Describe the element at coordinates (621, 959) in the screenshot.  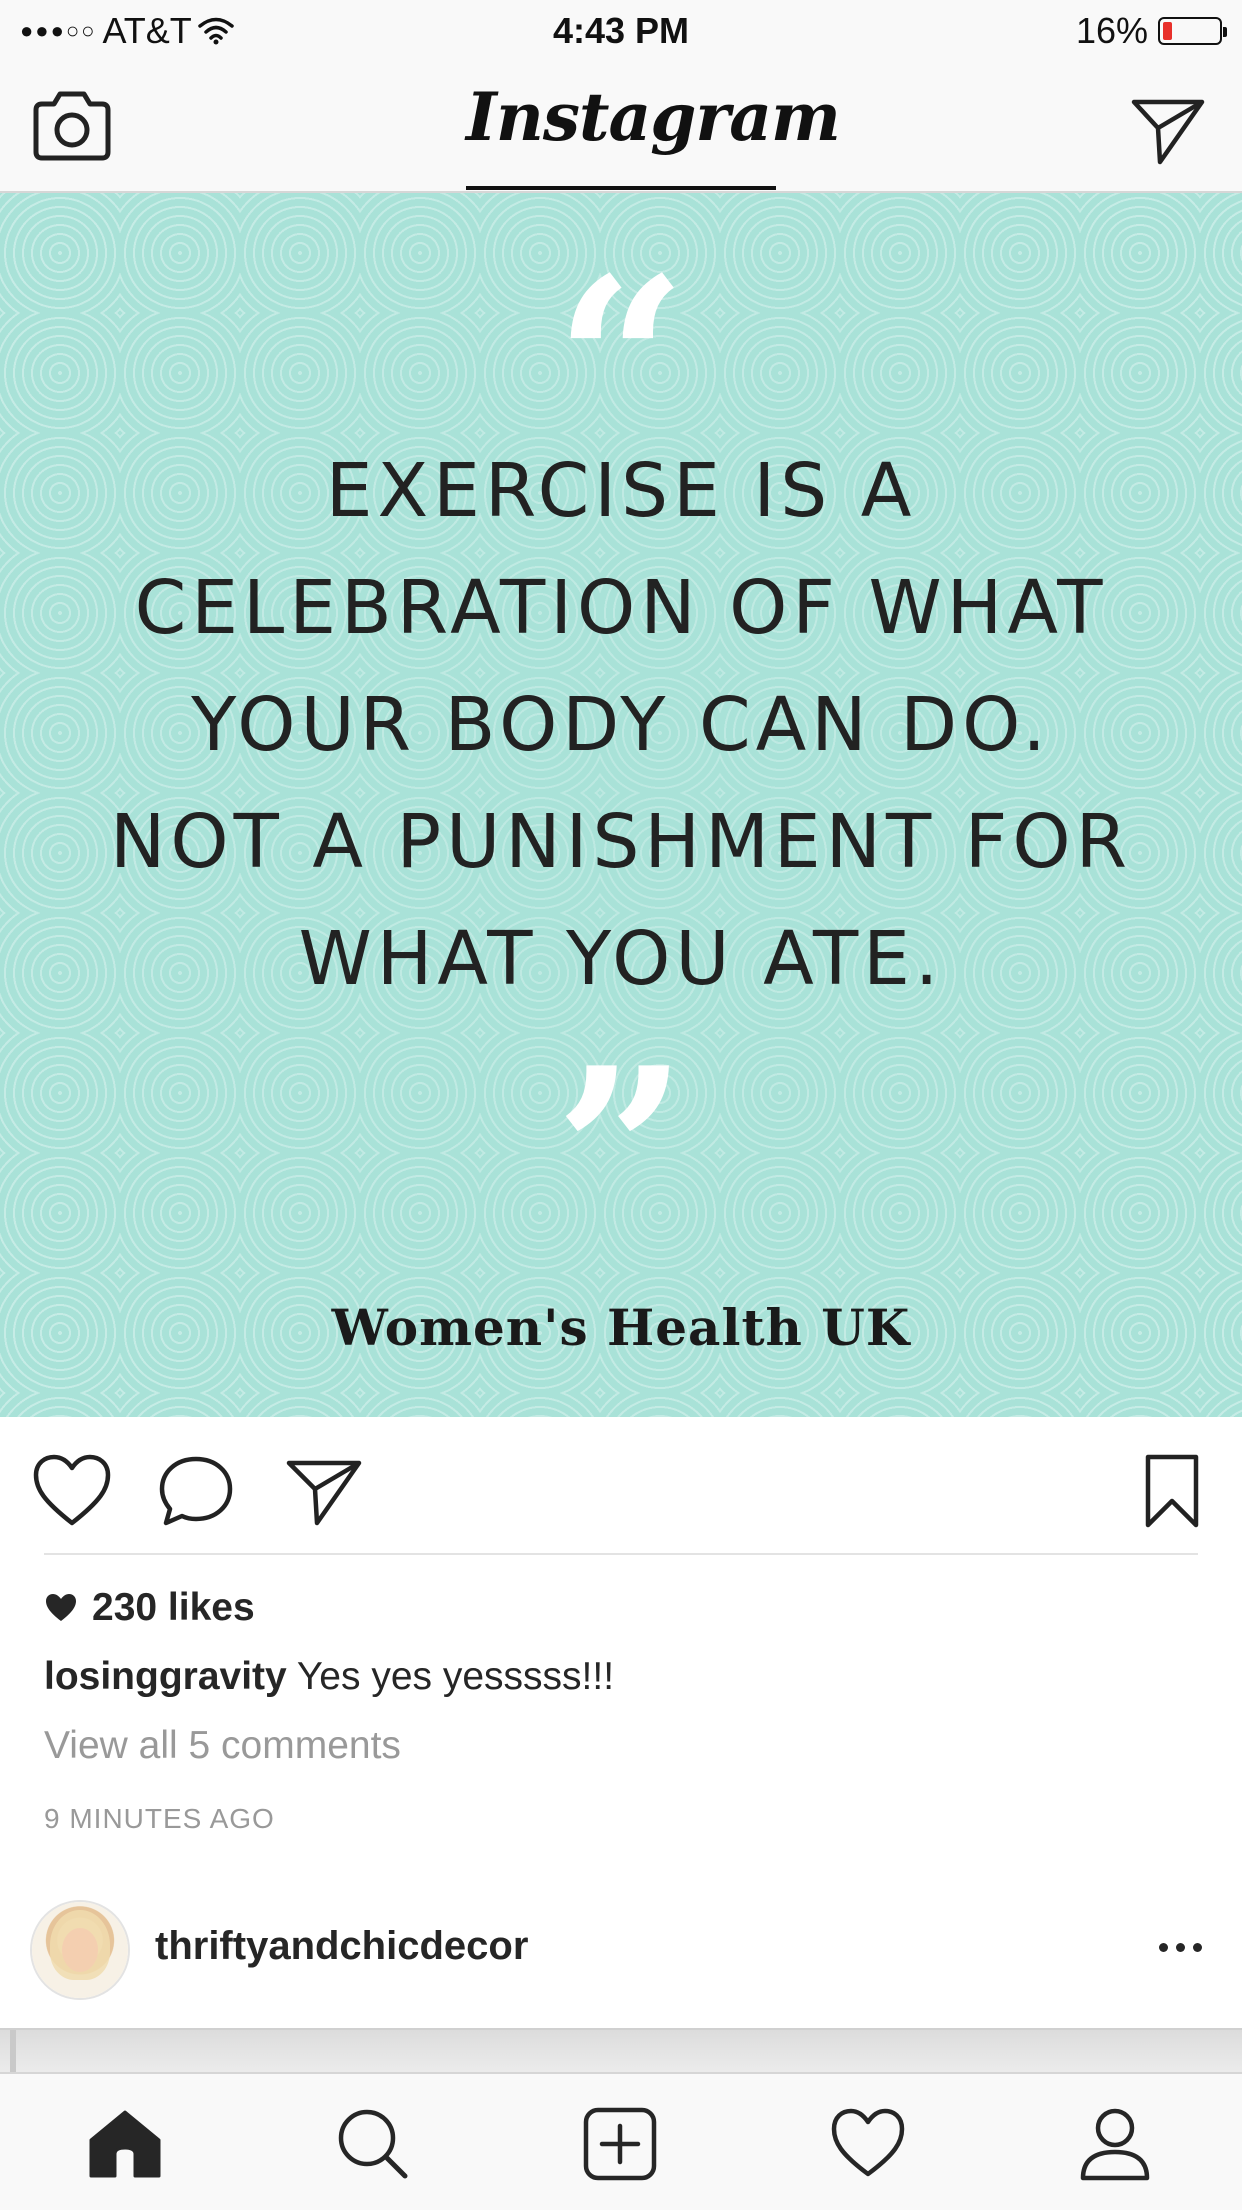
I see `quote-line: WHAT YOU ATE.` at that location.